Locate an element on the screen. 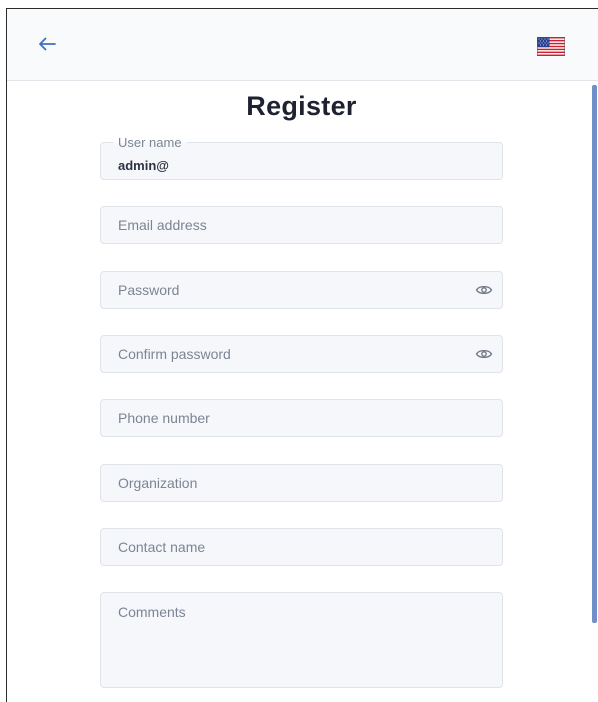 This screenshot has height=702, width=598. phone-field: Phone number is located at coordinates (301, 418).